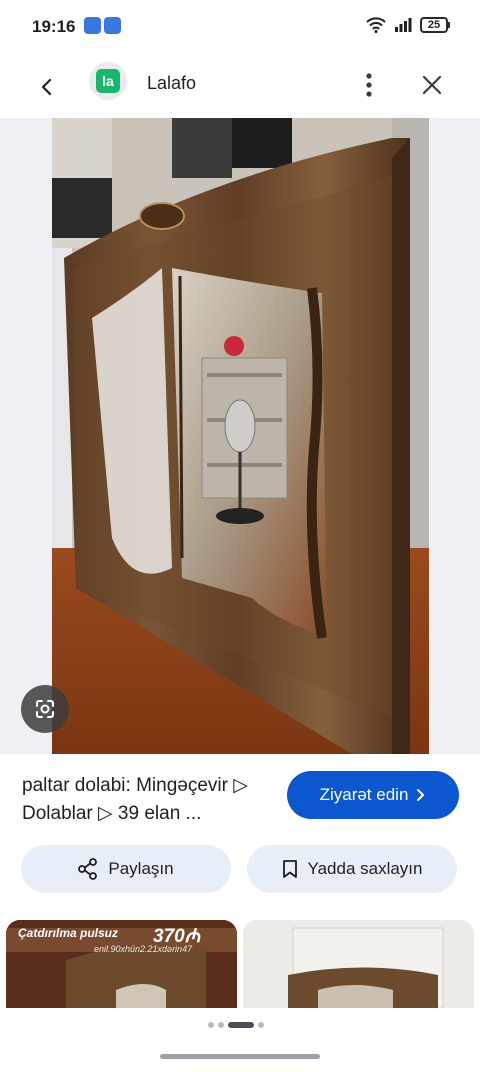  I want to click on save-button: Yadda saxlayın, so click(352, 869).